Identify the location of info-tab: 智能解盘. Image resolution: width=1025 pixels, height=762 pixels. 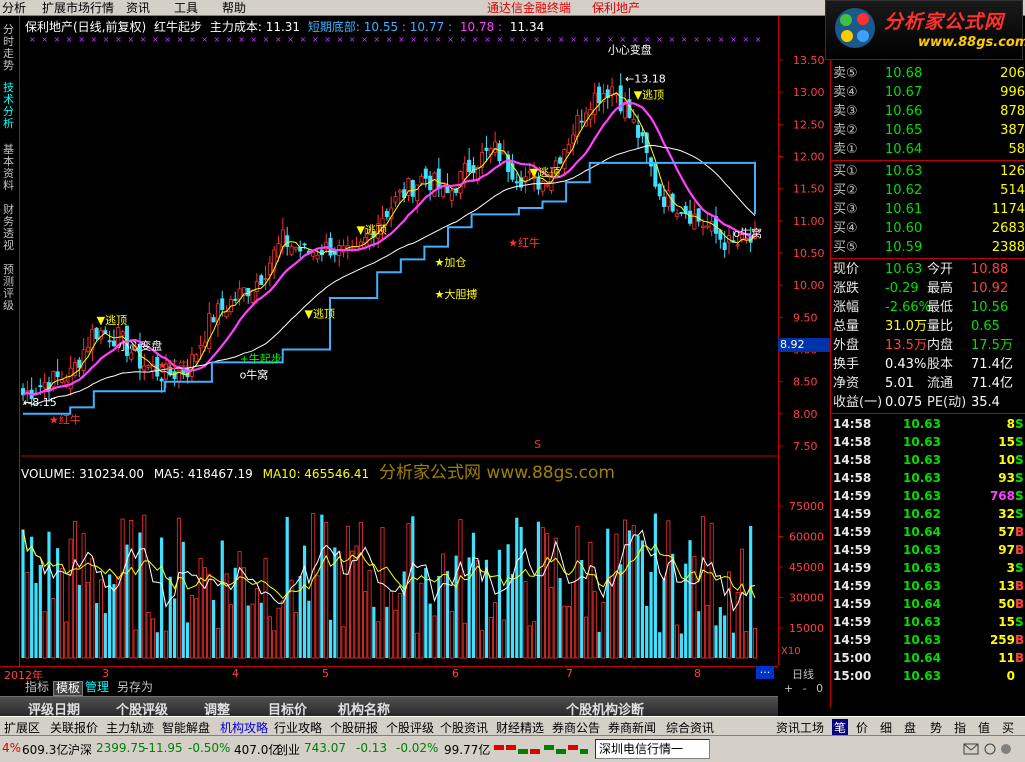
(186, 727).